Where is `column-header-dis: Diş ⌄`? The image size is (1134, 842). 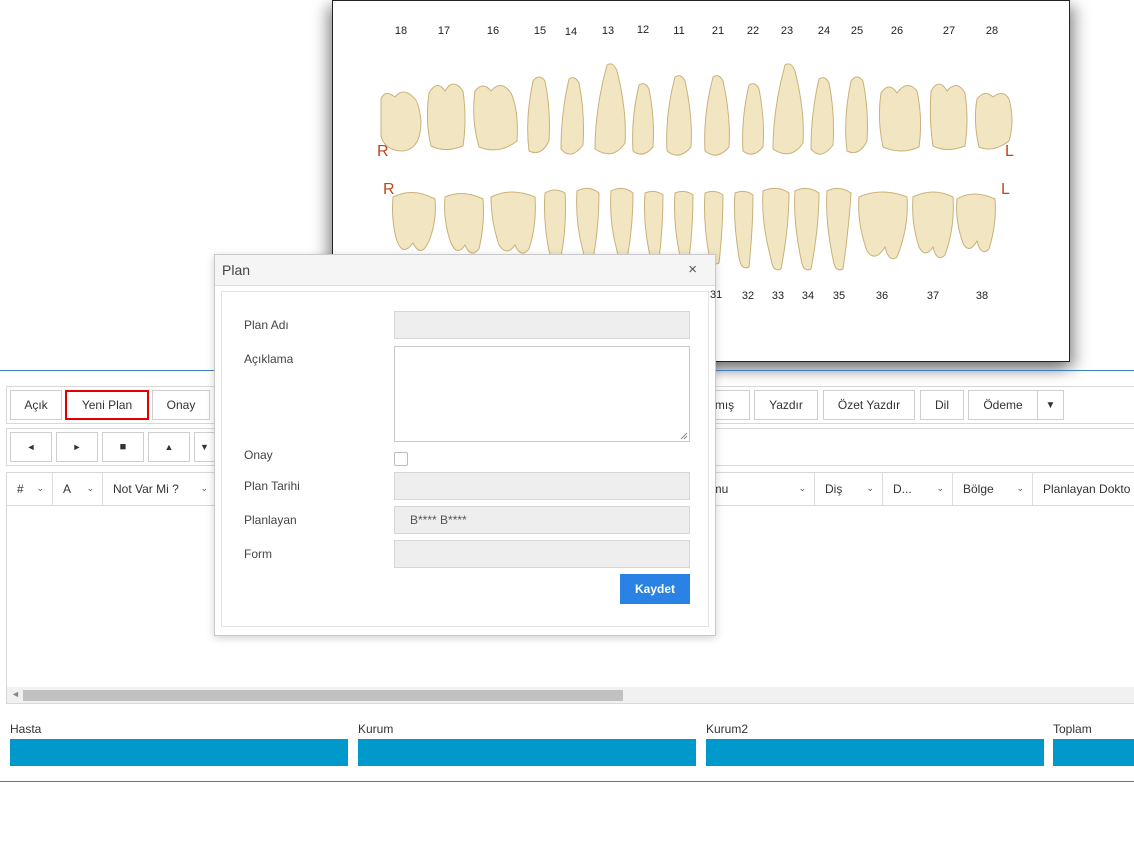 column-header-dis: Diş ⌄ is located at coordinates (849, 489).